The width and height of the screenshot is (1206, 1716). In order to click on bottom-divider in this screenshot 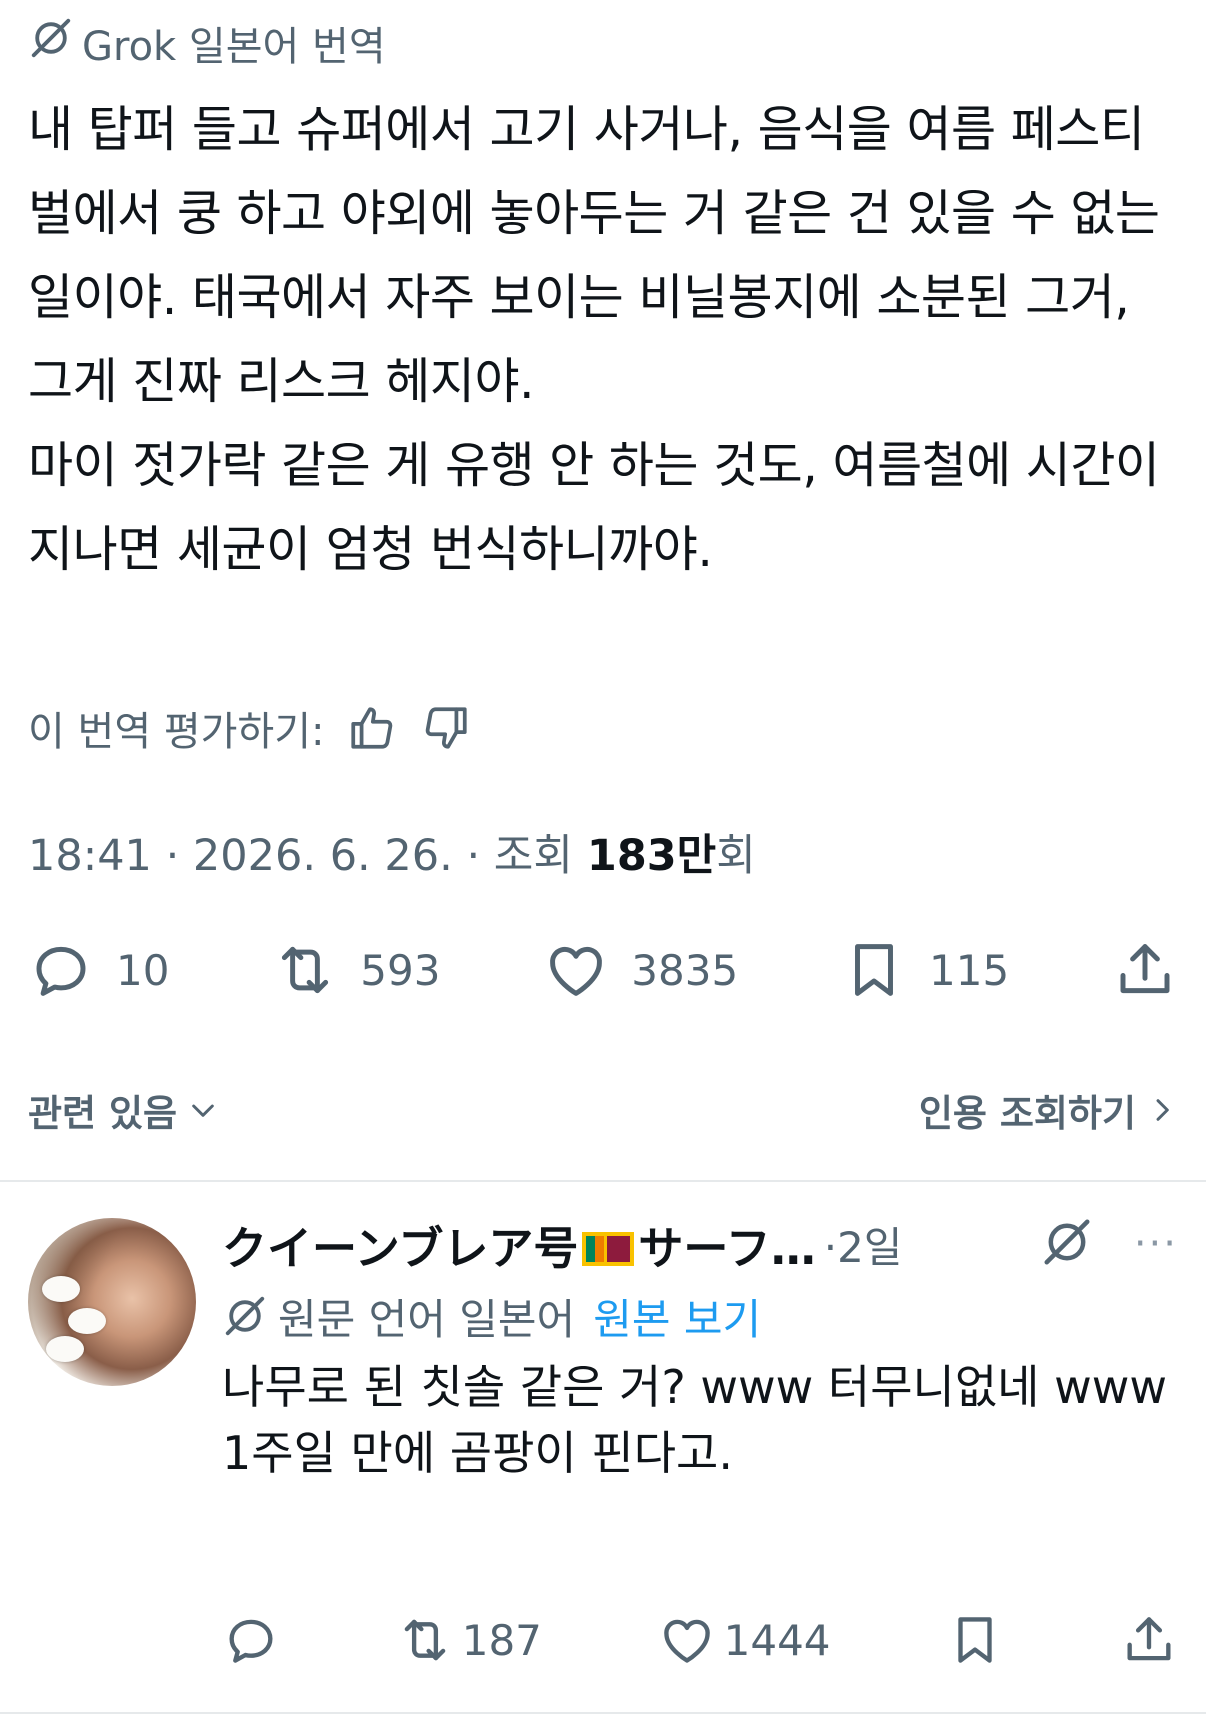, I will do `click(603, 1713)`.